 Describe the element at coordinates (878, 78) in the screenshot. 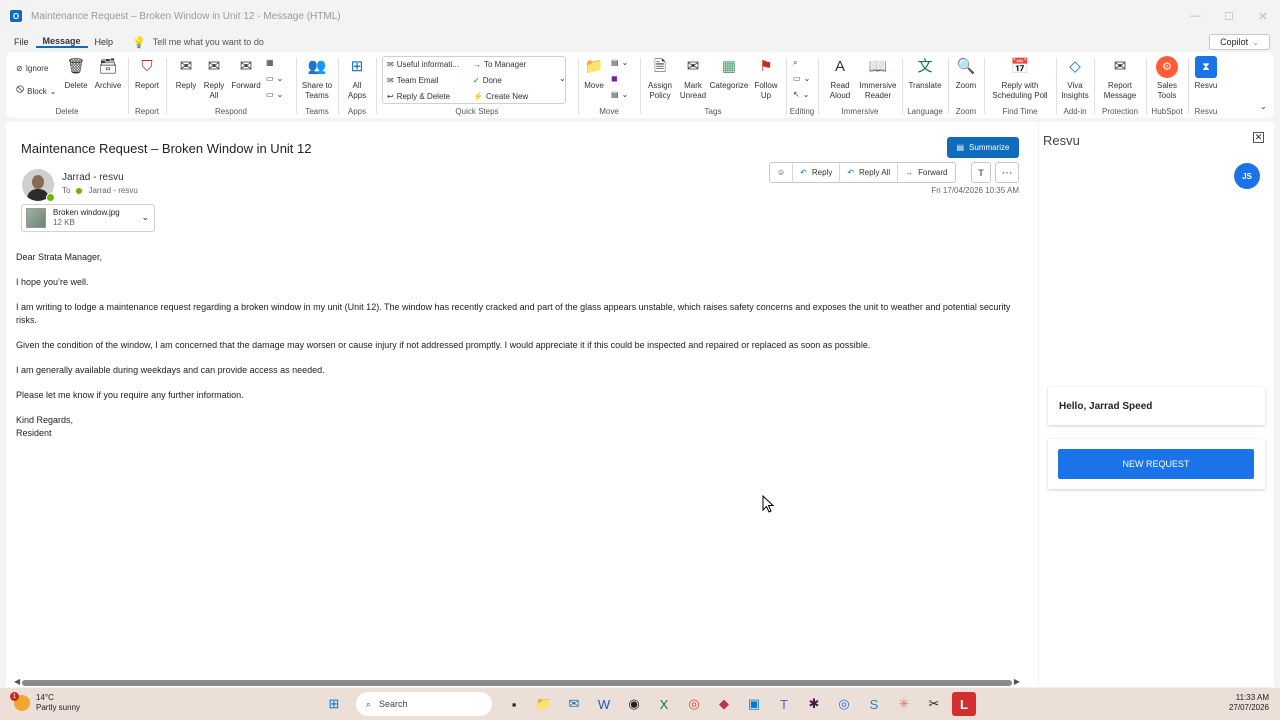

I see `immersive-reader-button: 📖 Immersive Reader` at that location.